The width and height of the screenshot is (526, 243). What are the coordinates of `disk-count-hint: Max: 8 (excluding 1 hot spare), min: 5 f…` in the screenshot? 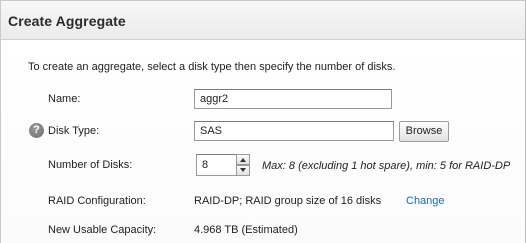 It's located at (386, 166).